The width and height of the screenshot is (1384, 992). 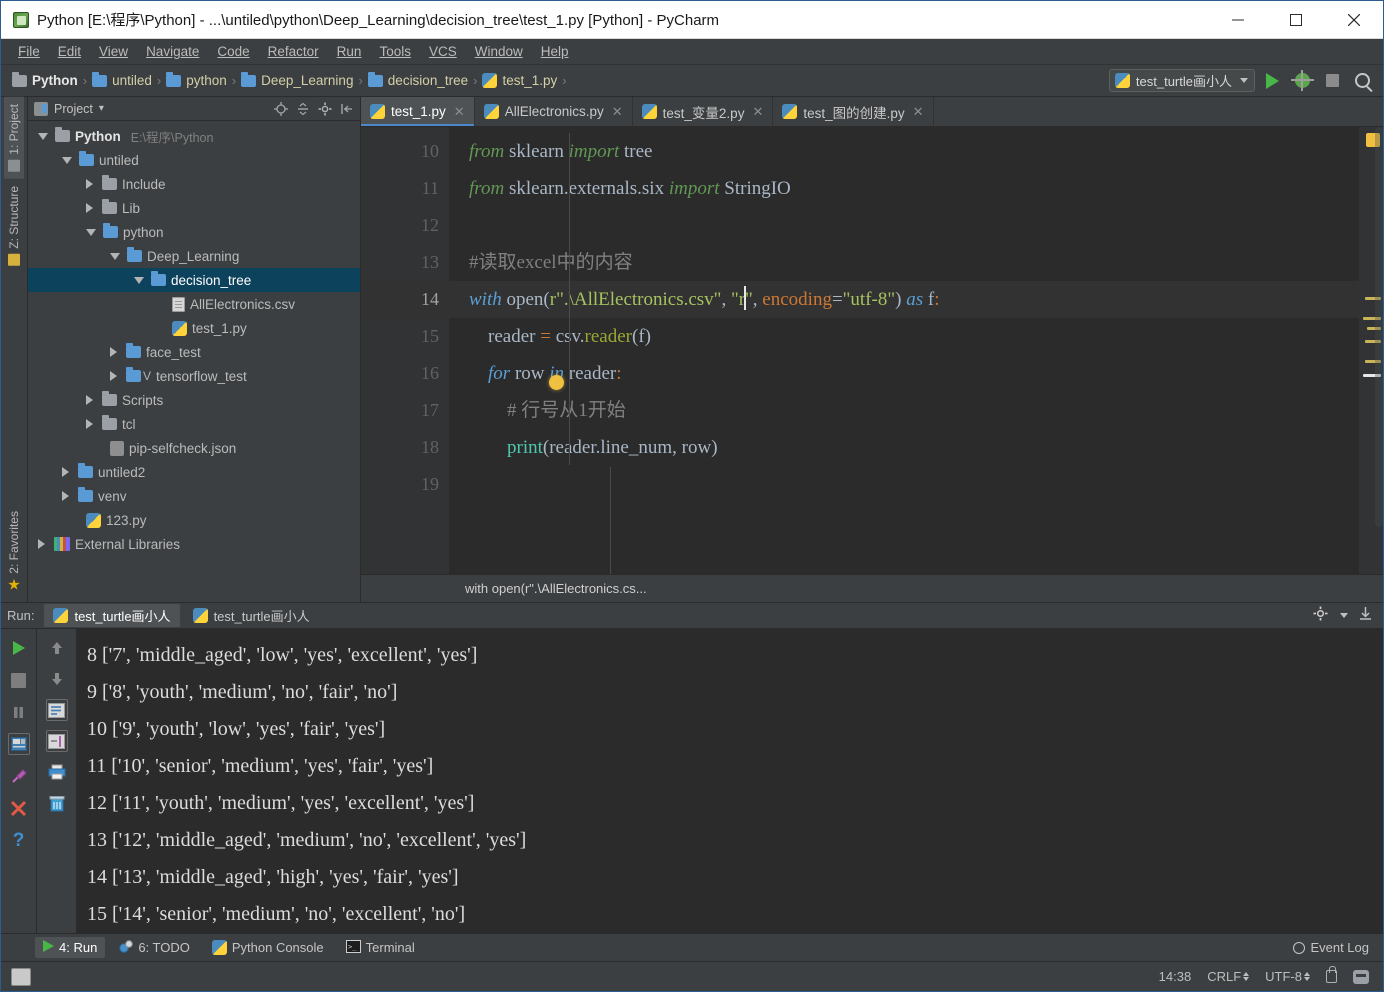 I want to click on breadcrumb-untiled: untiled, so click(x=122, y=79).